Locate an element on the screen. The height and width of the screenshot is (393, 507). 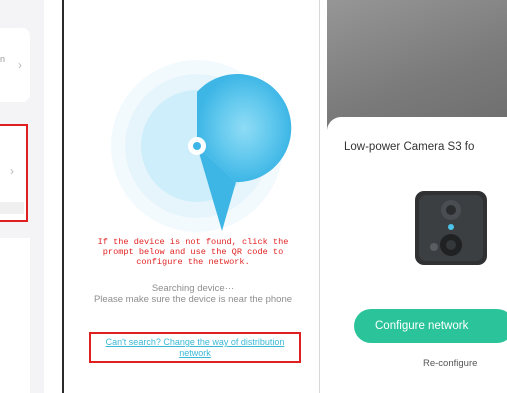
reconfigure-link: Re-configure is located at coordinates (450, 363).